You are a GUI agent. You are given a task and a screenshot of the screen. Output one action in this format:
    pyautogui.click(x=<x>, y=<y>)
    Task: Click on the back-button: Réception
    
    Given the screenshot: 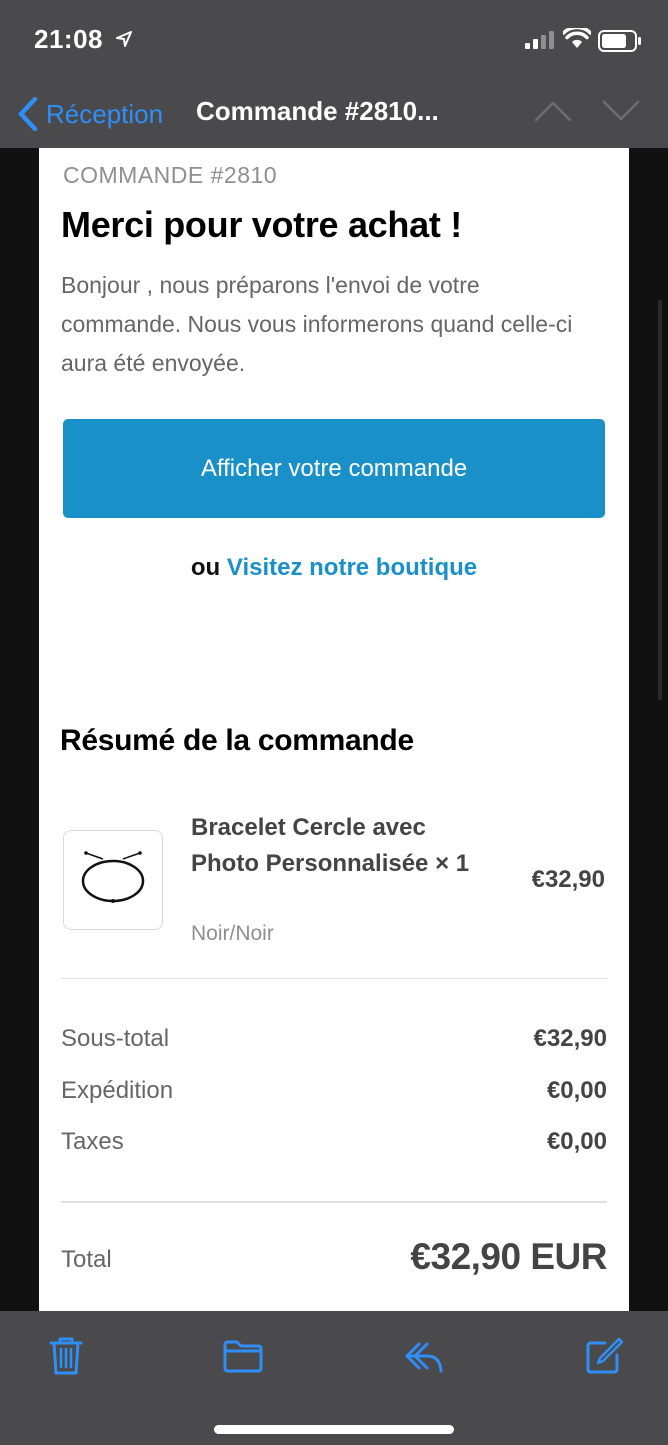 What is the action you would take?
    pyautogui.click(x=90, y=114)
    